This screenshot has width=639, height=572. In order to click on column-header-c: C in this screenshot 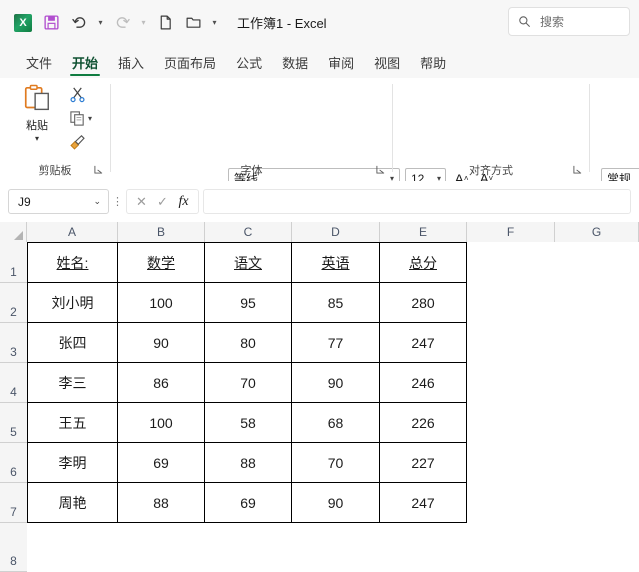, I will do `click(248, 232)`.